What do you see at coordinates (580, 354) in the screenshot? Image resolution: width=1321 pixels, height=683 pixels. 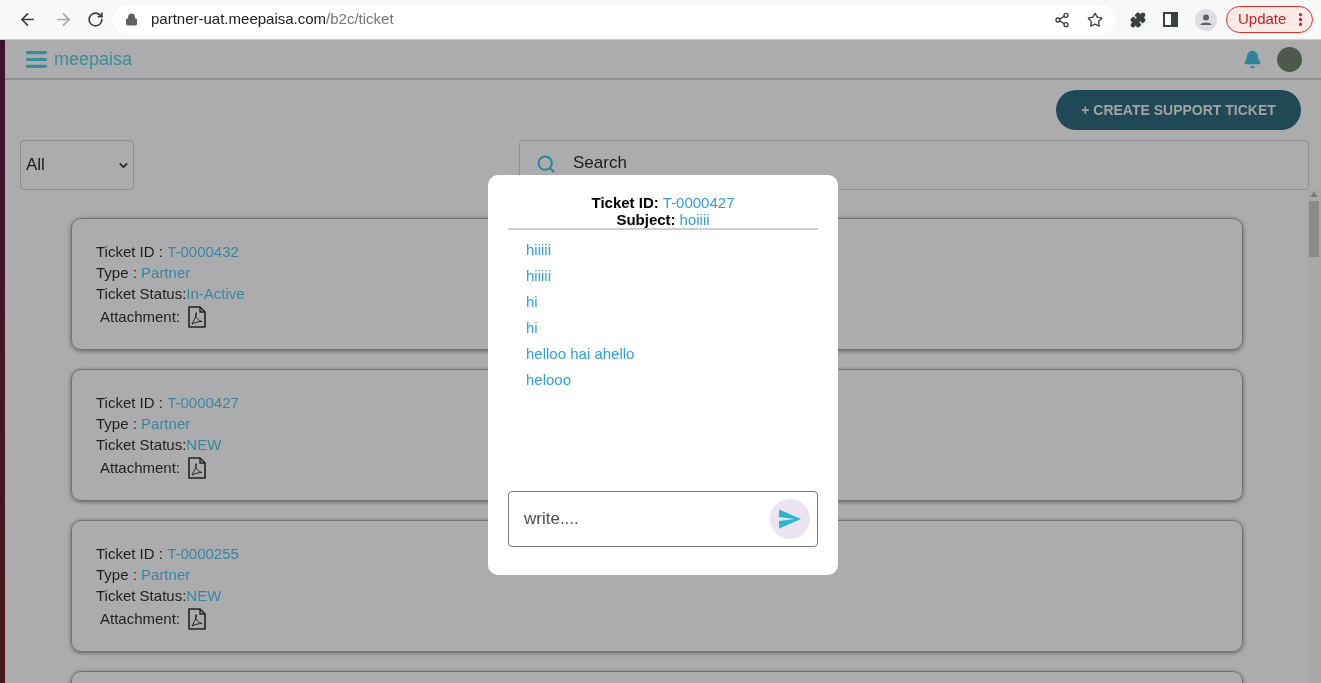 I see `chat-message: helloo hai ahello` at bounding box center [580, 354].